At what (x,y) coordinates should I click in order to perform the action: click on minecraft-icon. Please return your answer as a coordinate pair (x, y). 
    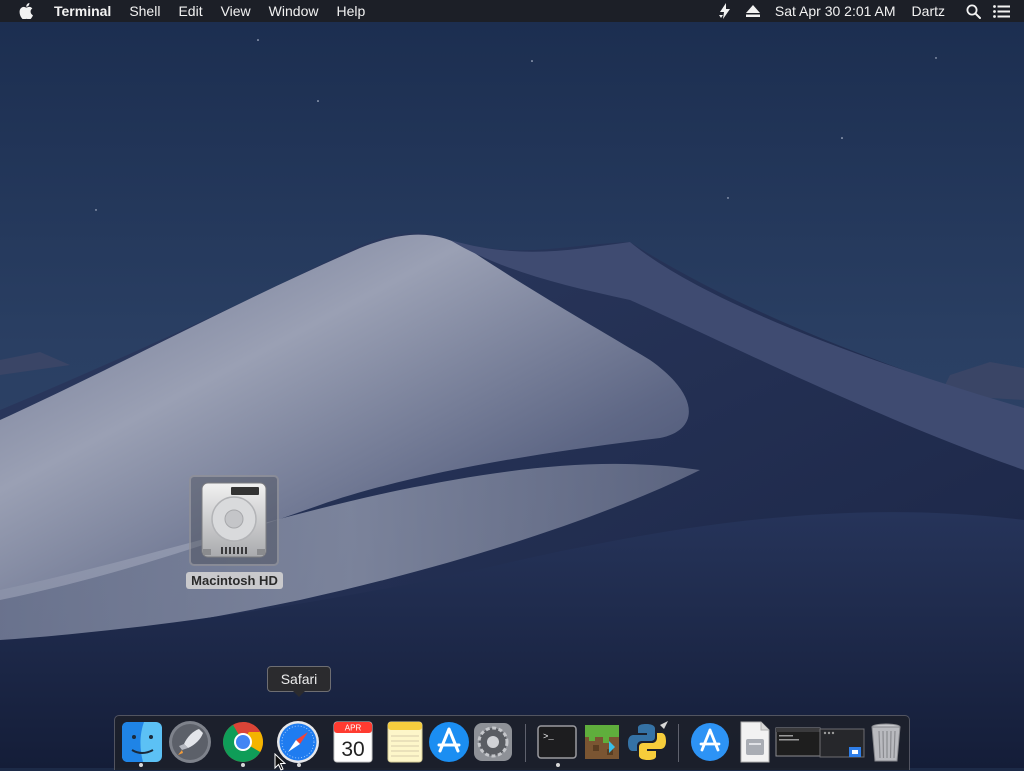
    Looking at the image, I should click on (602, 742).